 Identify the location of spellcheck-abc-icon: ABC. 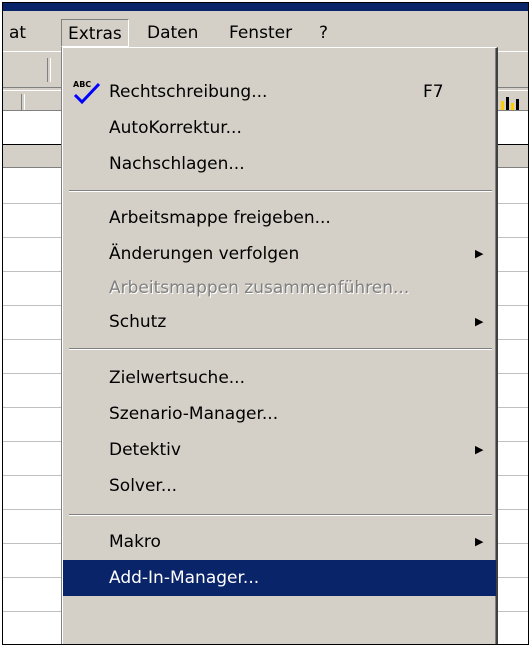
(87, 92).